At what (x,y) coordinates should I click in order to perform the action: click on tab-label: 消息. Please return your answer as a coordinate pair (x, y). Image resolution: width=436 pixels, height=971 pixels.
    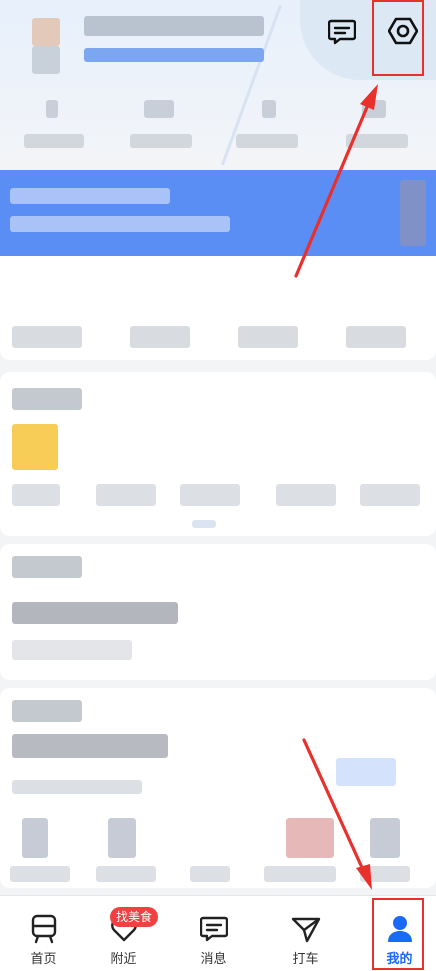
    Looking at the image, I should click on (213, 959).